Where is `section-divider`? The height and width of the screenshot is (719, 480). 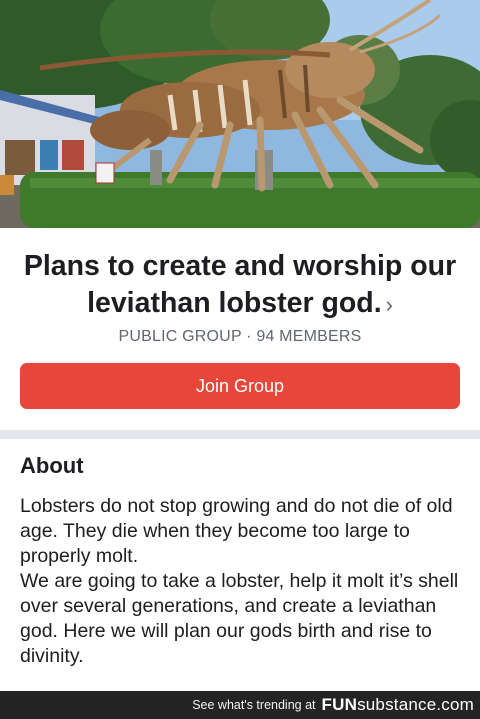
section-divider is located at coordinates (240, 434).